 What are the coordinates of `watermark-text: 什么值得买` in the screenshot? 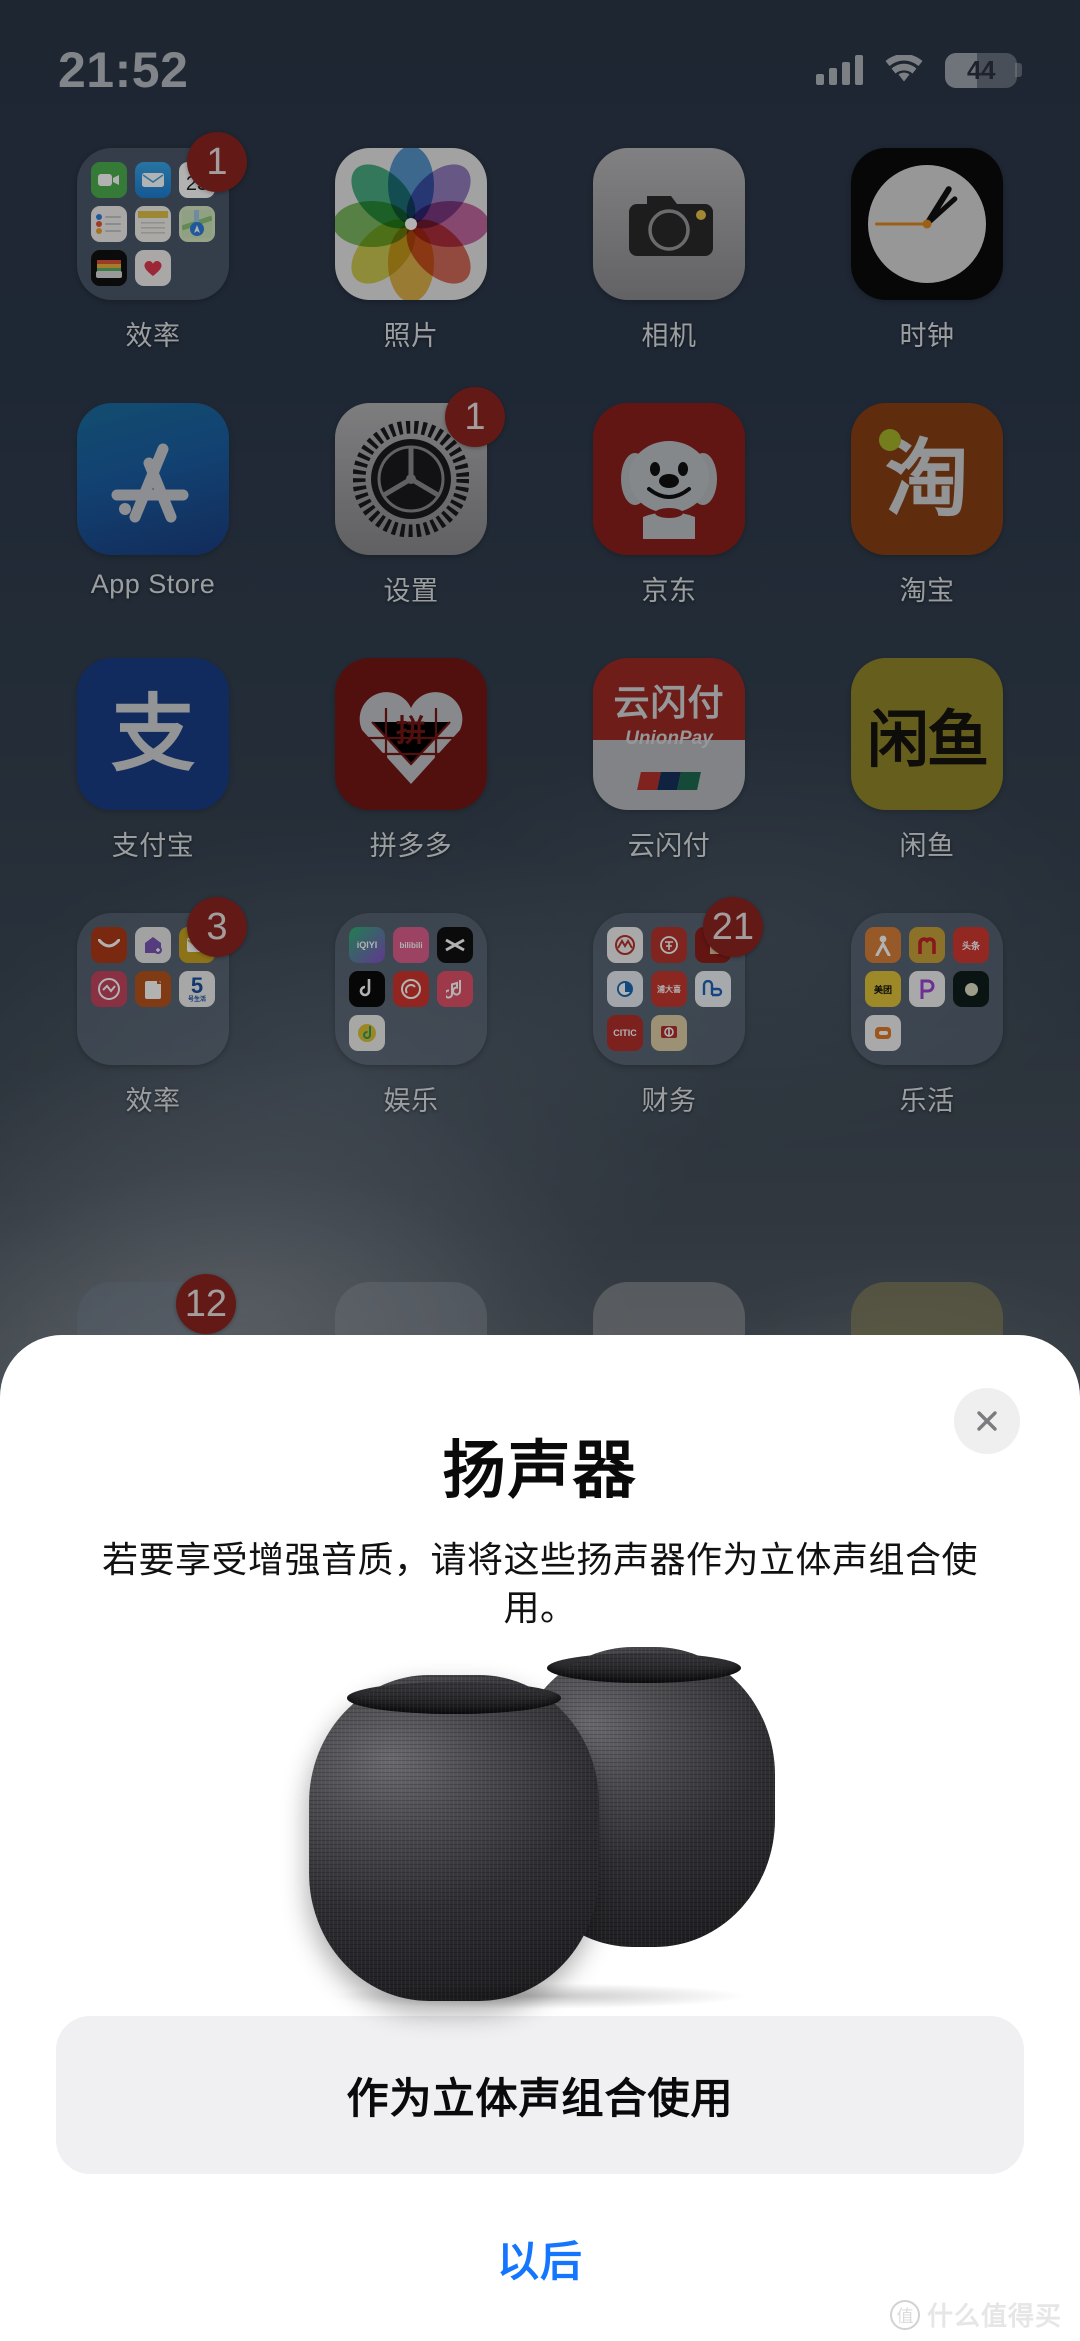 It's located at (994, 2317).